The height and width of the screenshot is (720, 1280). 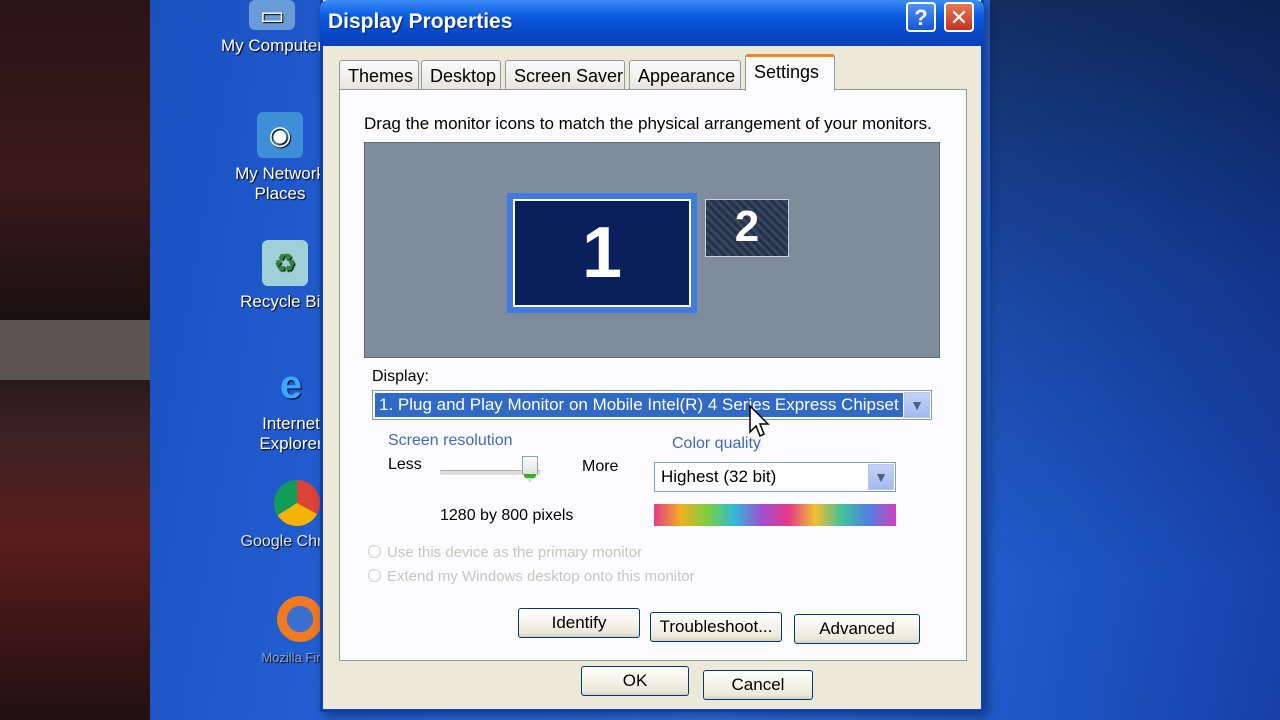 What do you see at coordinates (285, 263) in the screenshot?
I see `recycle-bin-icon: ♻` at bounding box center [285, 263].